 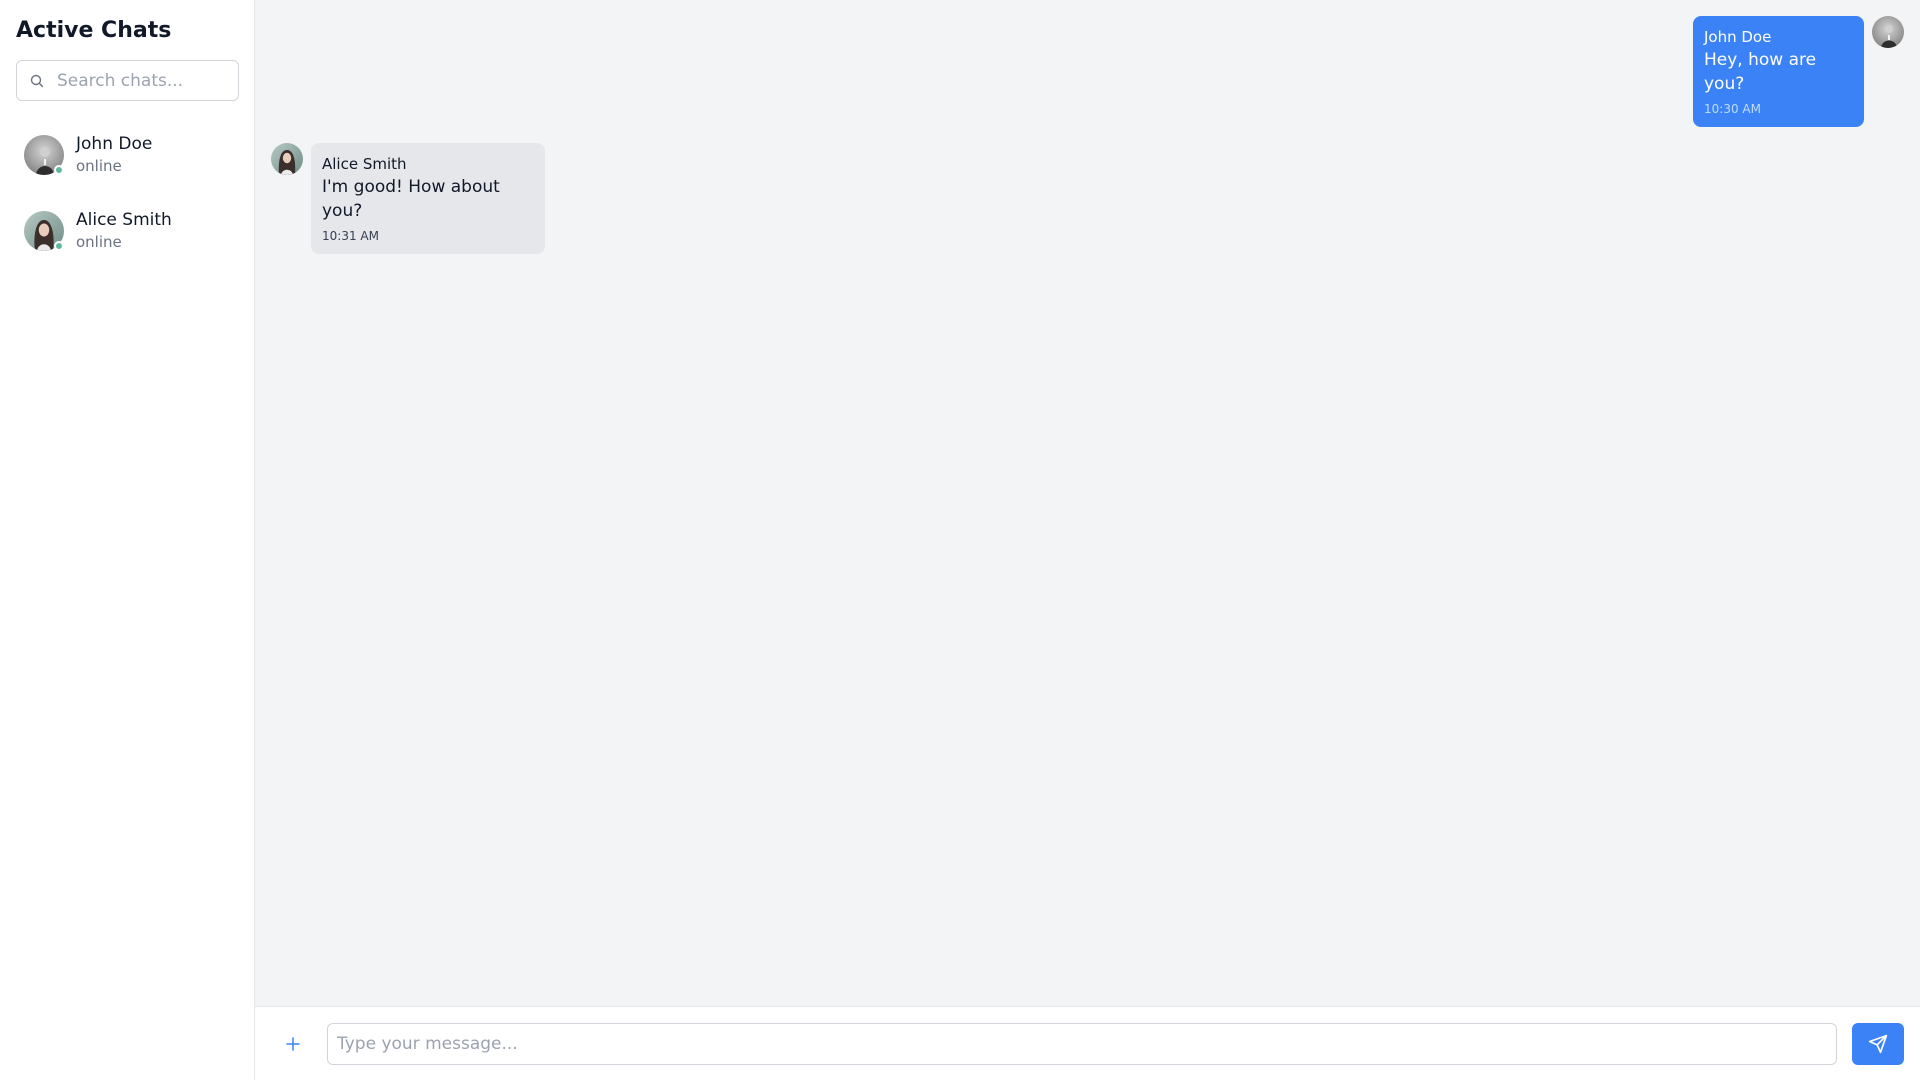 I want to click on sidebar-title: Active Chats, so click(x=94, y=30).